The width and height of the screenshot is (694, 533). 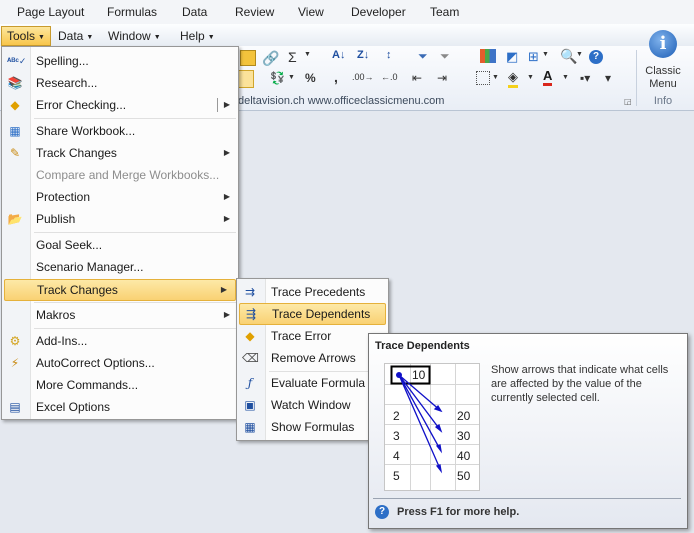 I want to click on trace-dependents-icon: ⇶, so click(x=251, y=314).